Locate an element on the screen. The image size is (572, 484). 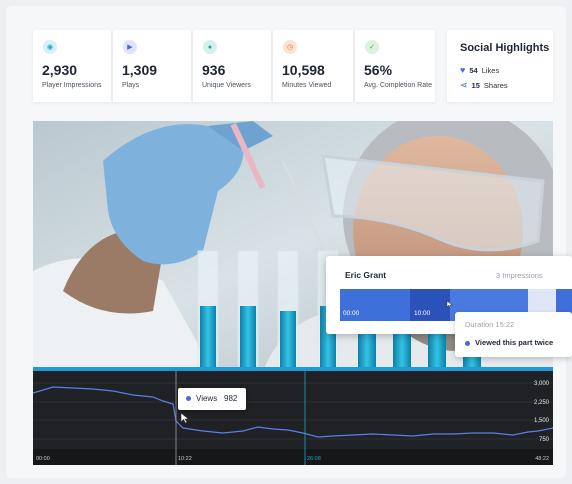
stat-card-unique-viewers: ● 936 Unique Viewers is located at coordinates (232, 66).